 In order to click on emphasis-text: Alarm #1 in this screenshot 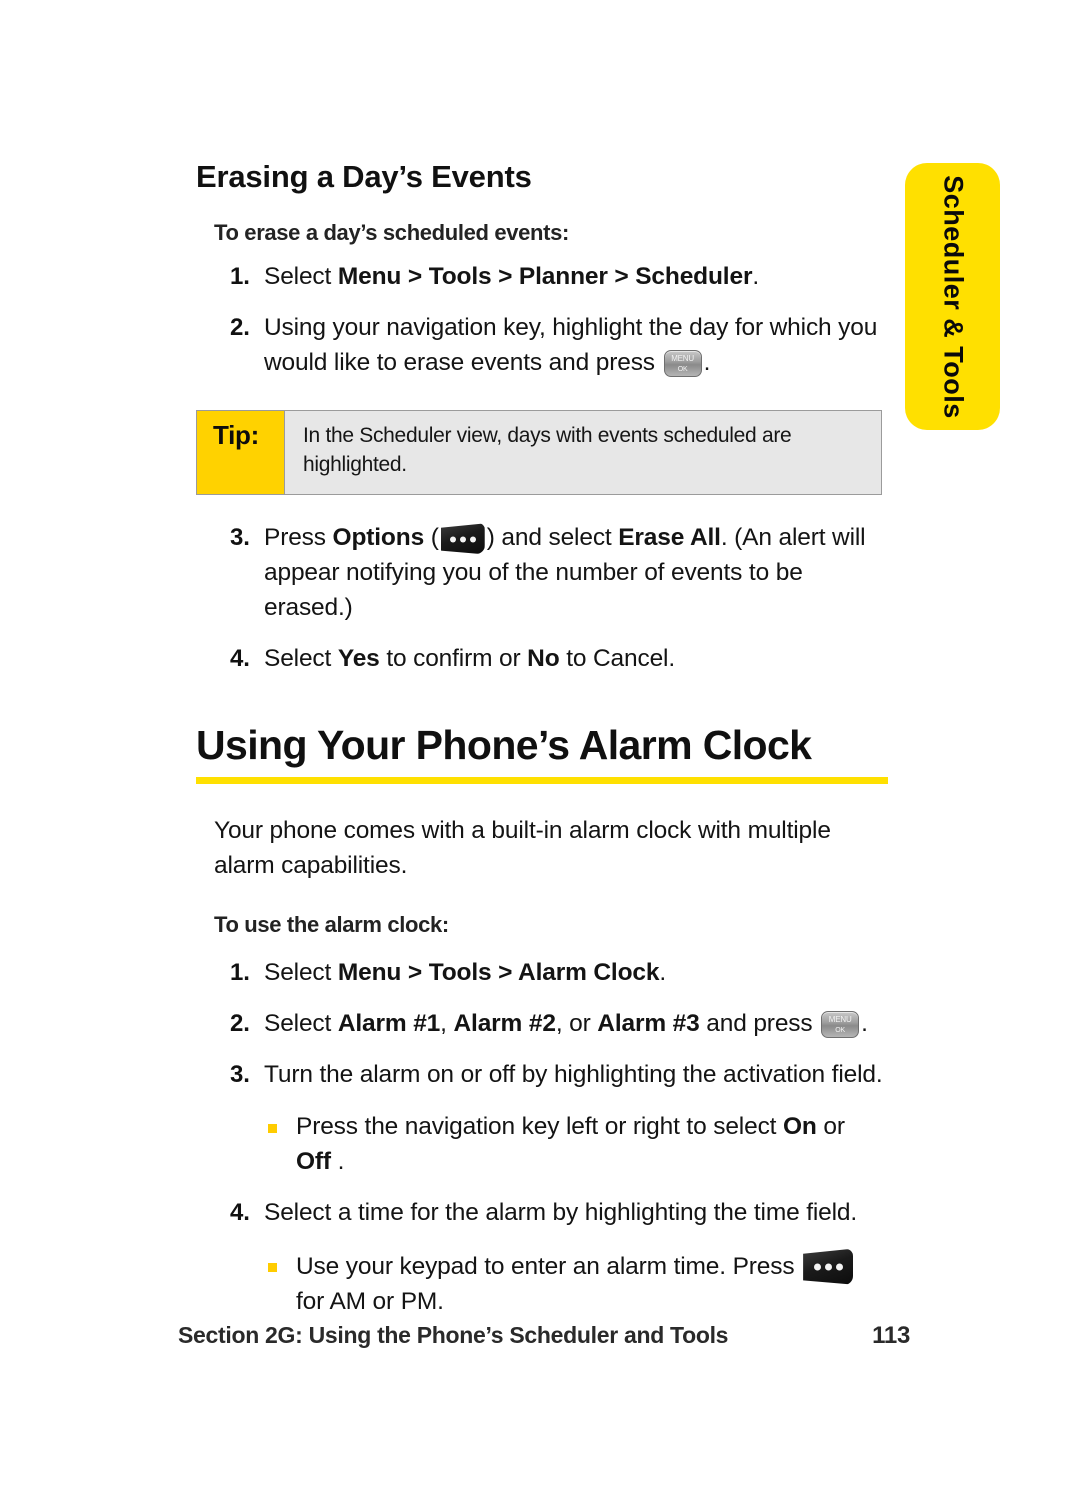, I will do `click(389, 1023)`.